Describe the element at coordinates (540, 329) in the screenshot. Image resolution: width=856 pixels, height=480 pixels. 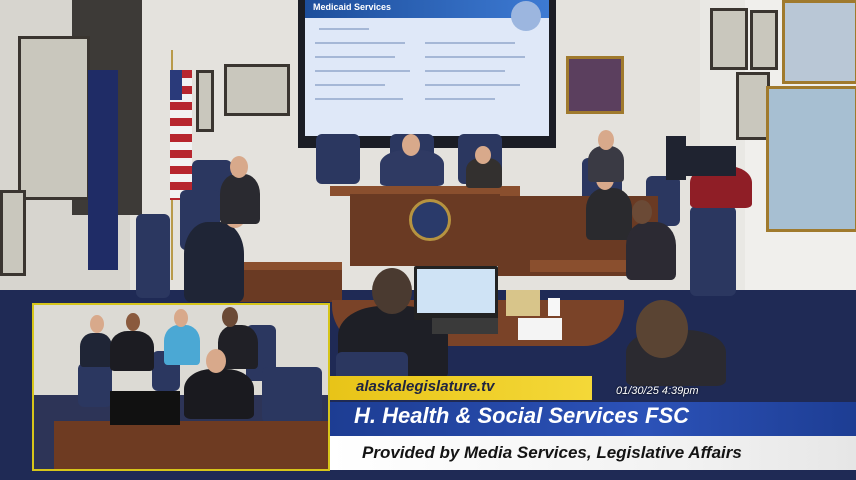
I see `paper-notepad` at that location.